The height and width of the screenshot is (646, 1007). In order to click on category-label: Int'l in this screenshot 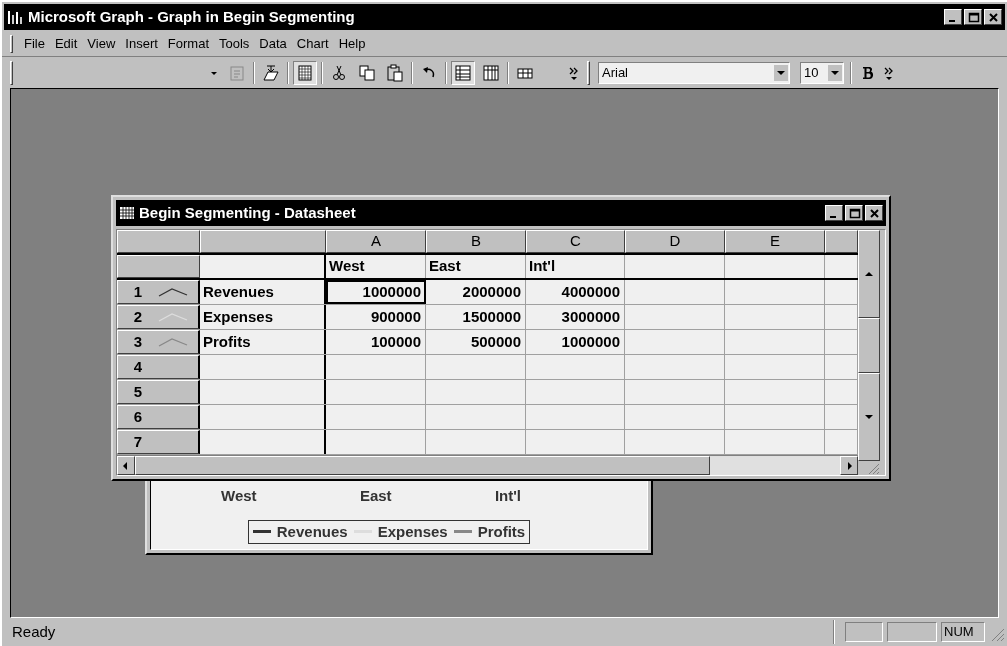, I will do `click(507, 496)`.